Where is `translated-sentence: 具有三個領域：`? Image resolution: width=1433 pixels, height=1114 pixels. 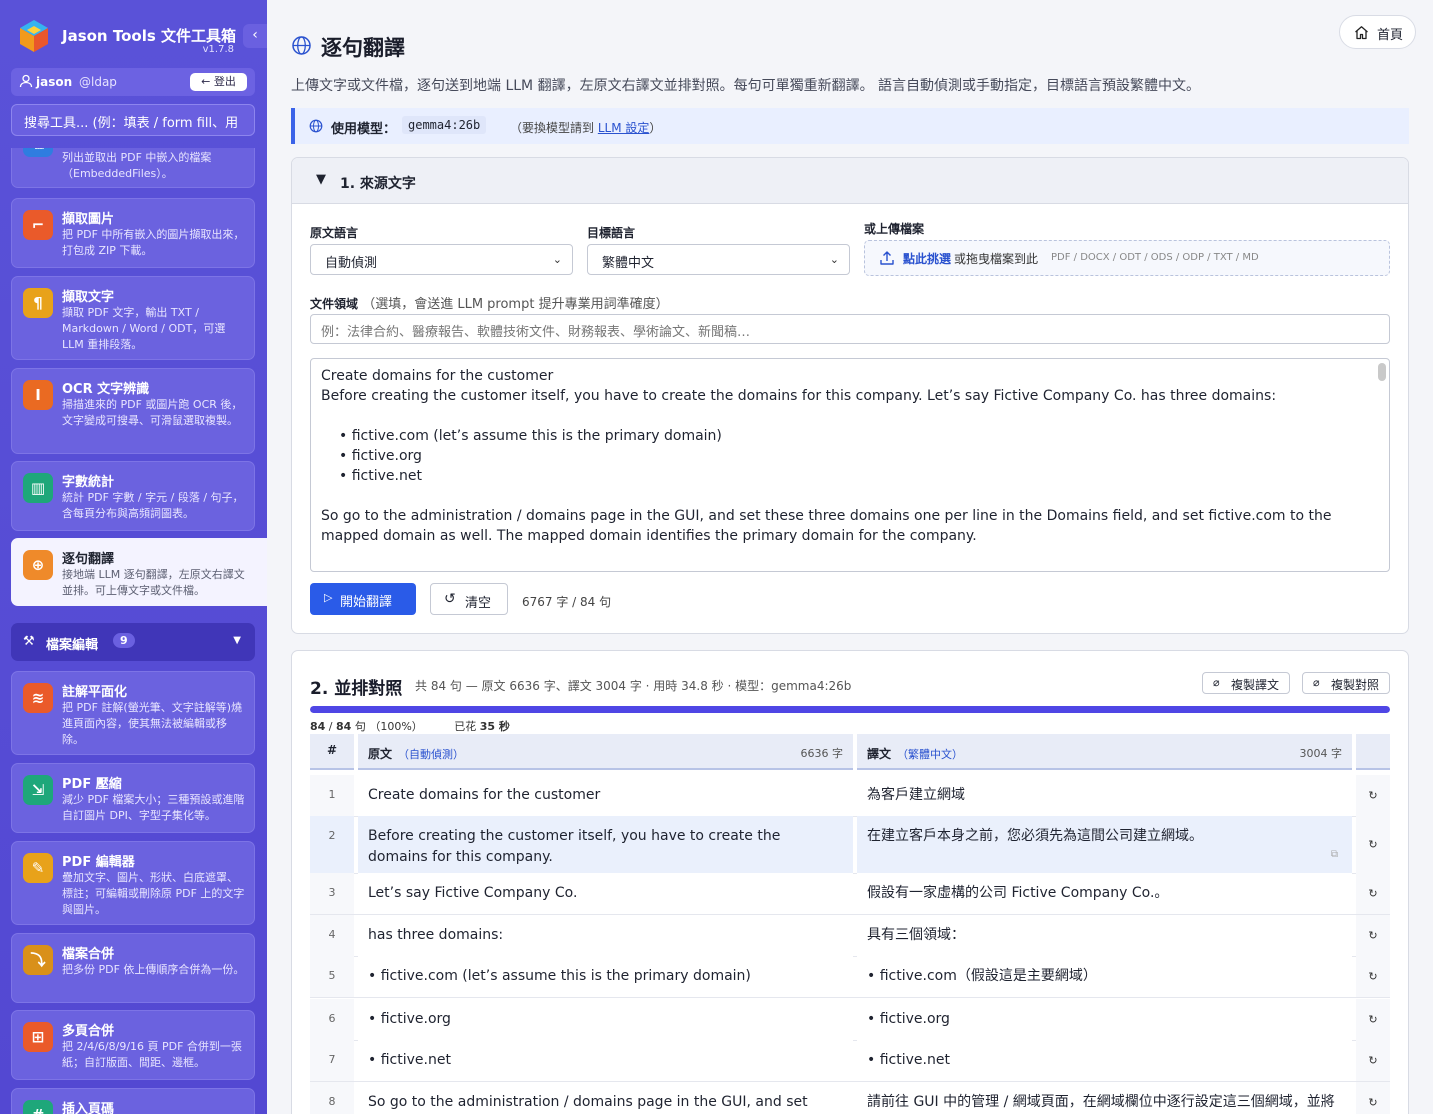
translated-sentence: 具有三個領域： is located at coordinates (1104, 935).